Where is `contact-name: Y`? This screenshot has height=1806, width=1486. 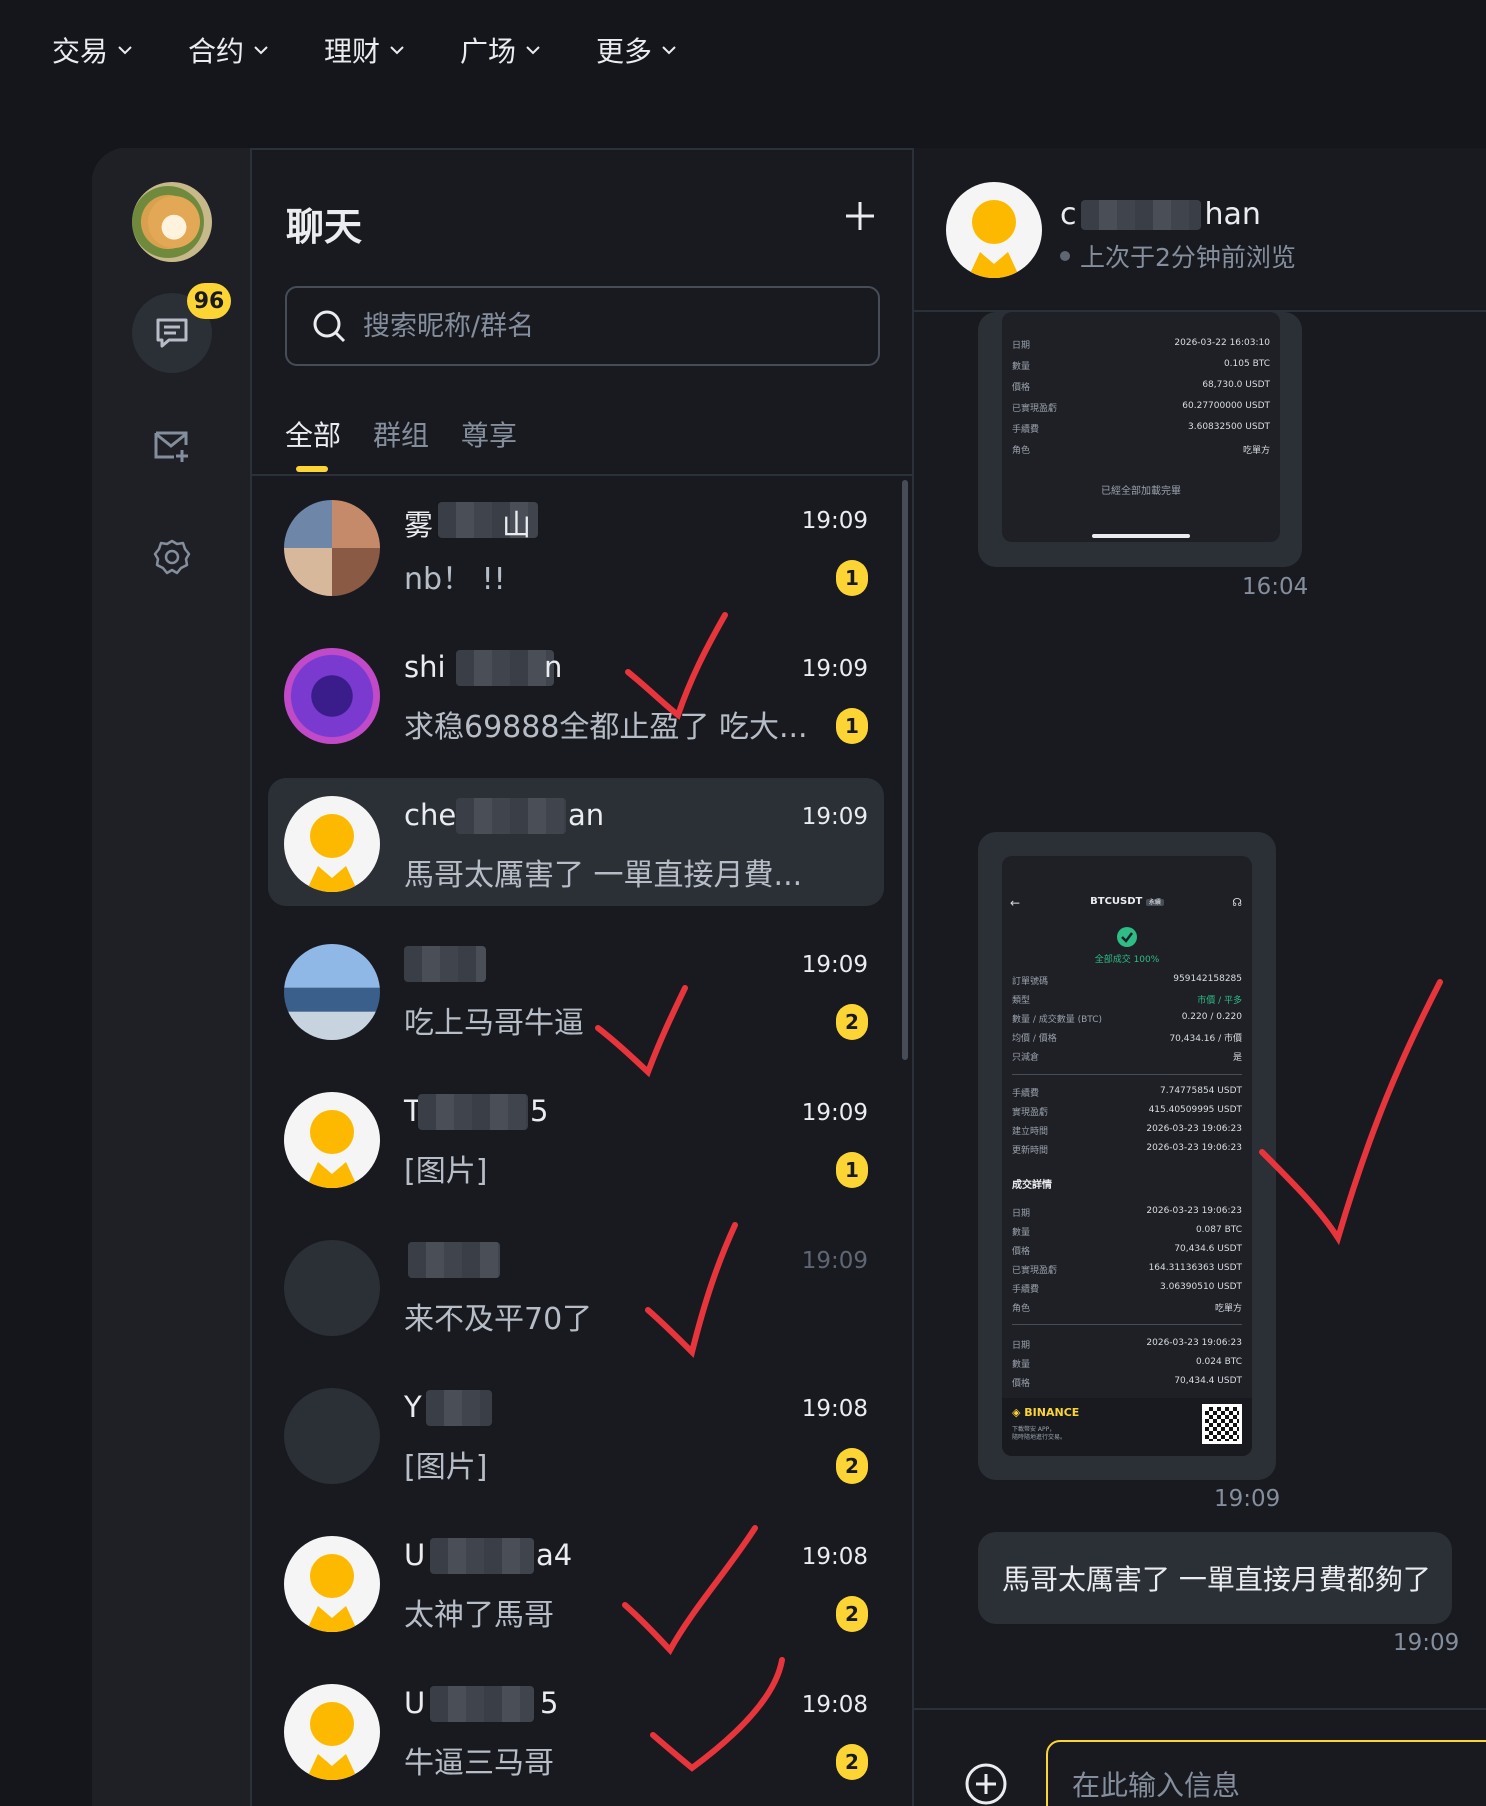
contact-name: Y is located at coordinates (413, 1407).